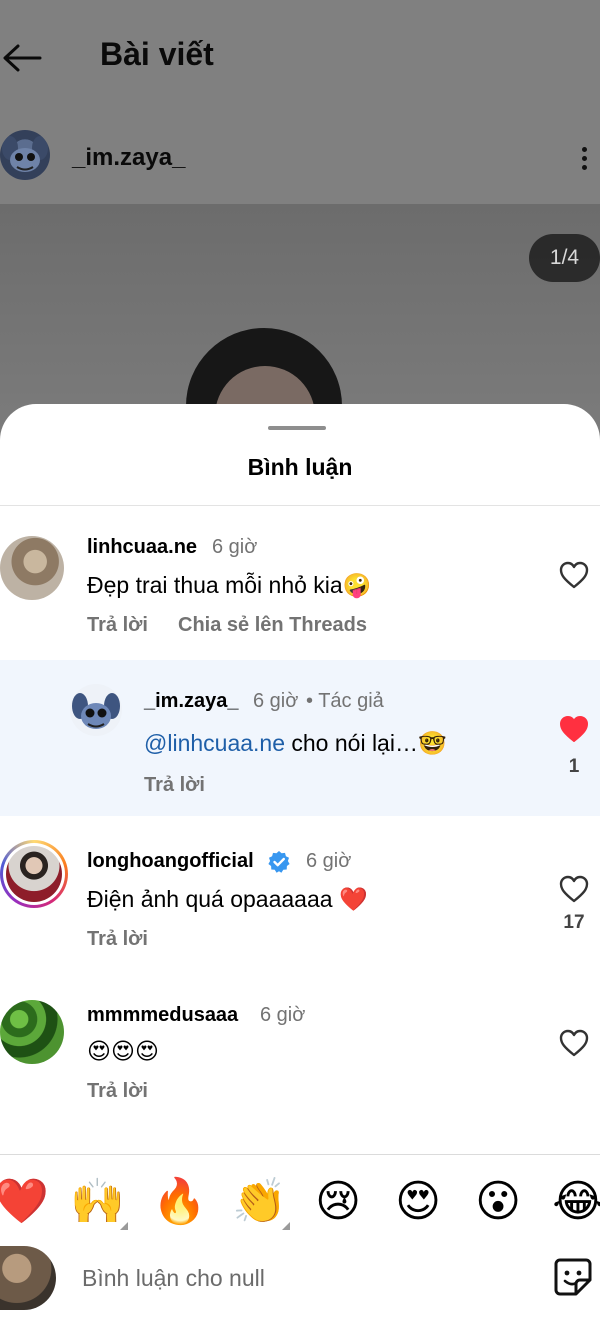 The image size is (600, 1338). I want to click on reaction-heart: ❤️, so click(24, 1202).